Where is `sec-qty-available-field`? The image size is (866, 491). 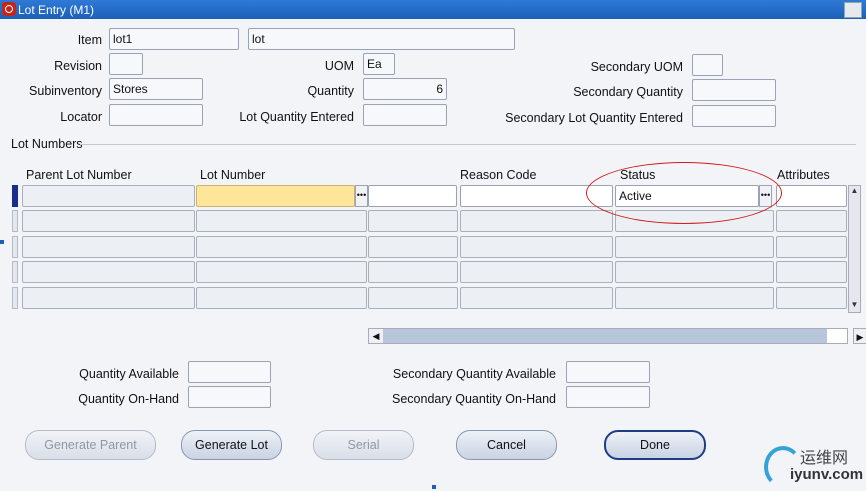 sec-qty-available-field is located at coordinates (608, 372).